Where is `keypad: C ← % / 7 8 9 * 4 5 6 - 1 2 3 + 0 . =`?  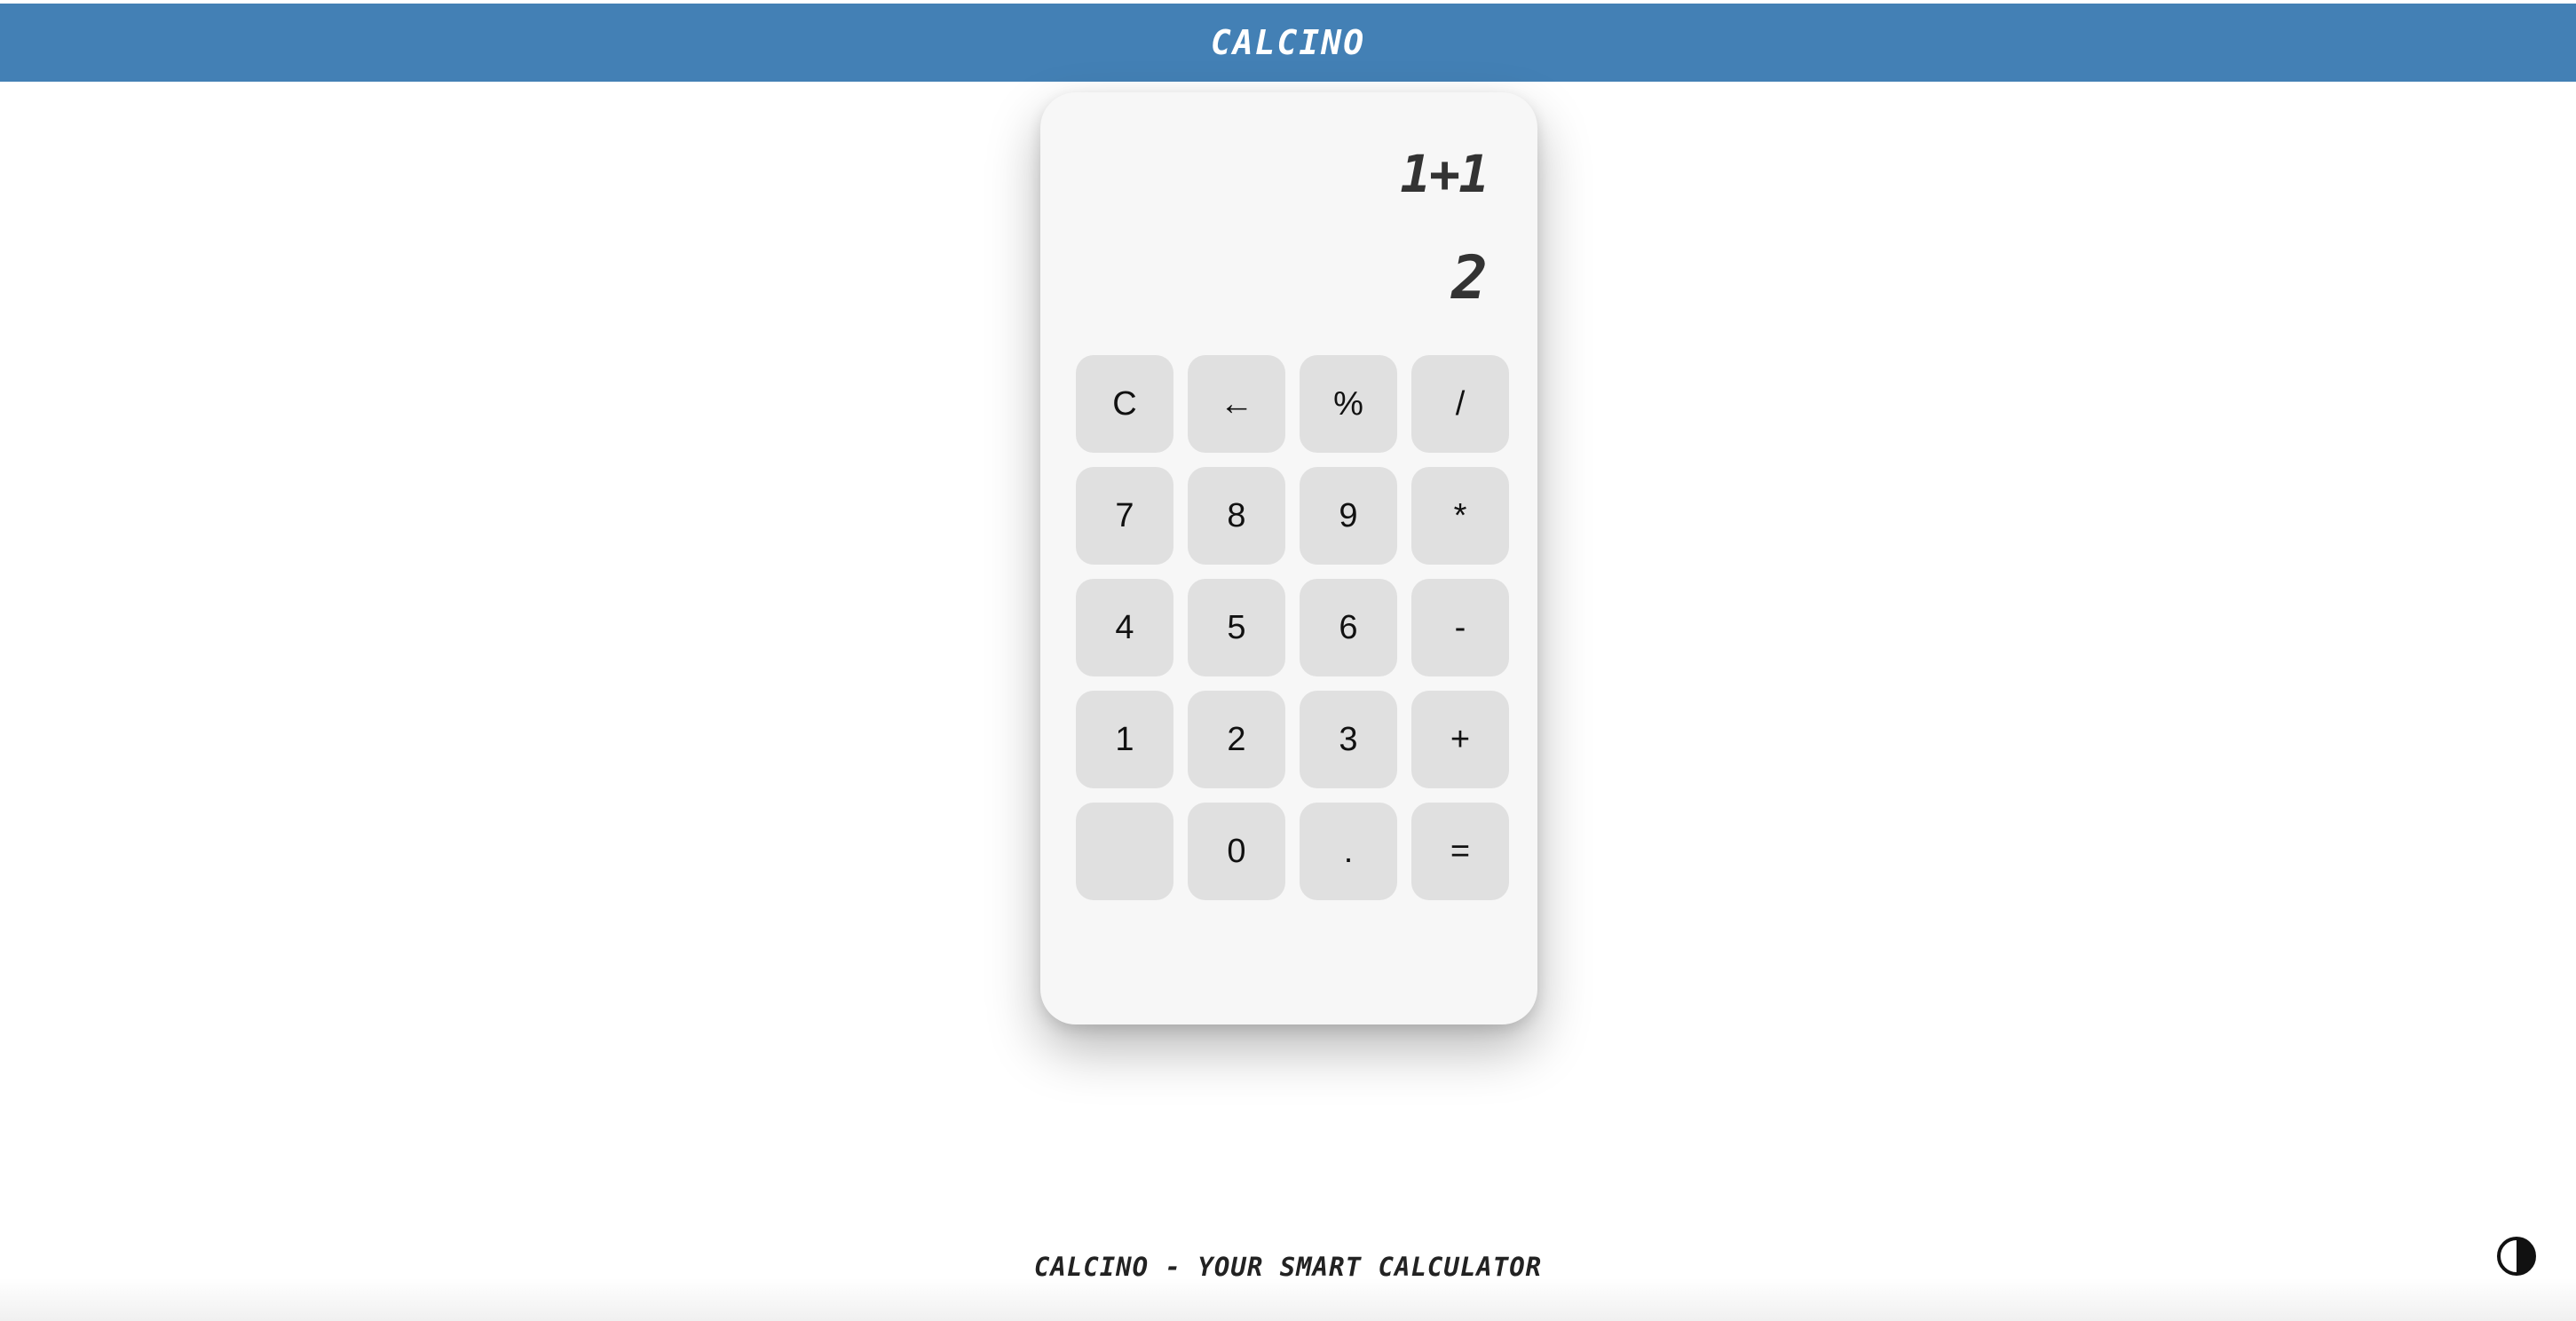 keypad: C ← % / 7 8 9 * 4 5 6 - 1 2 3 + 0 . = is located at coordinates (1292, 628).